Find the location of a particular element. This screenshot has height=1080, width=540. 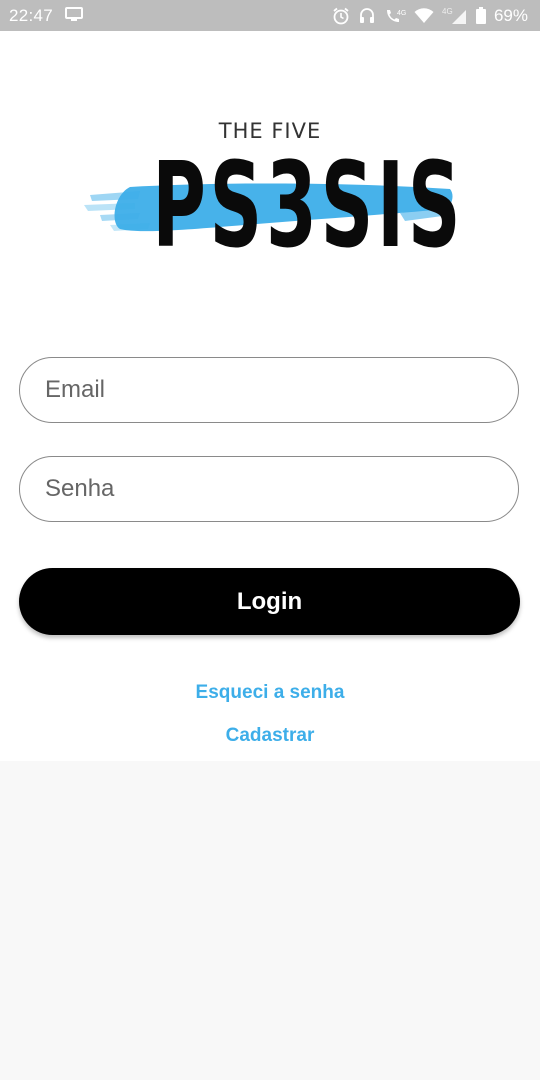

screen-cast-icon is located at coordinates (74, 16).